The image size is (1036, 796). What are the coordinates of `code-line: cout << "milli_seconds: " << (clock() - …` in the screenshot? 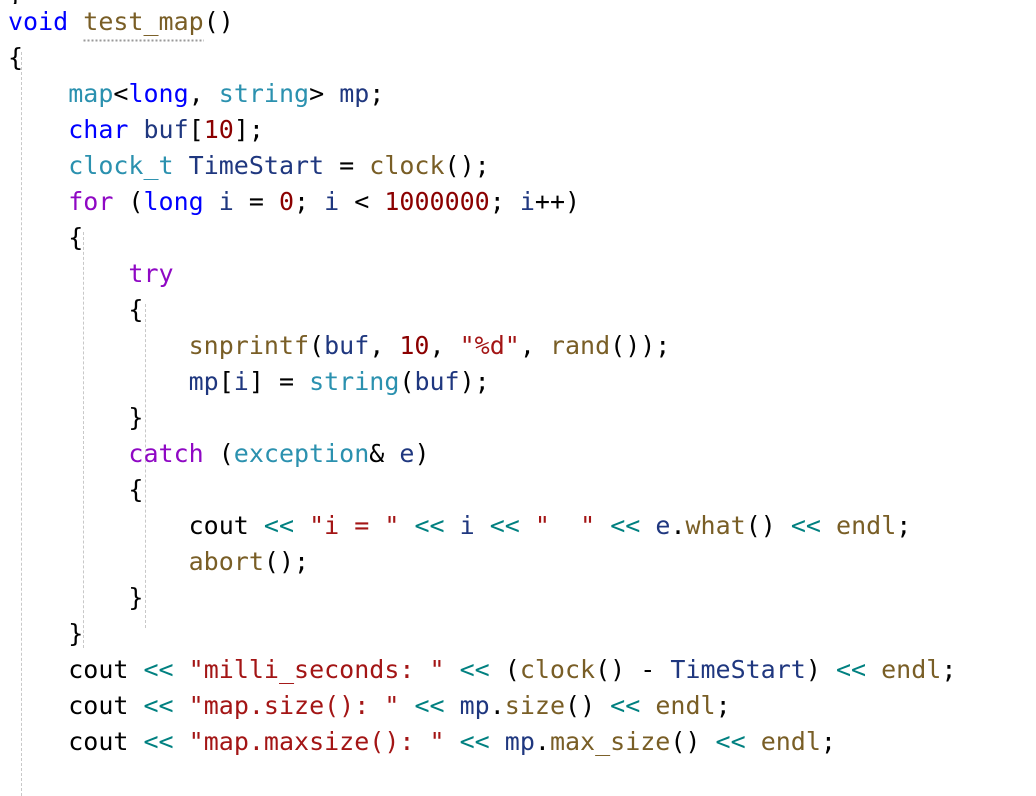 It's located at (518, 670).